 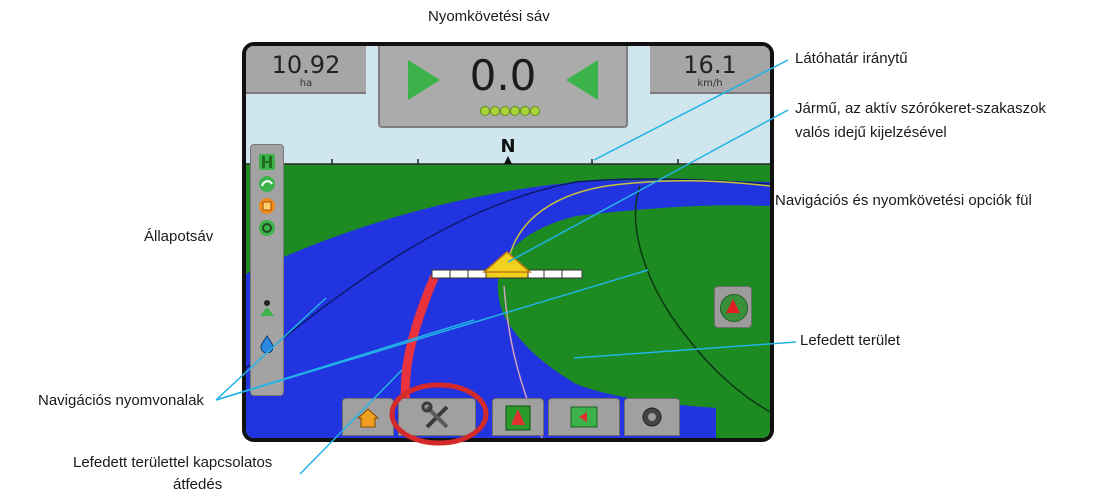 What do you see at coordinates (306, 65) in the screenshot?
I see `area-value: 10.92` at bounding box center [306, 65].